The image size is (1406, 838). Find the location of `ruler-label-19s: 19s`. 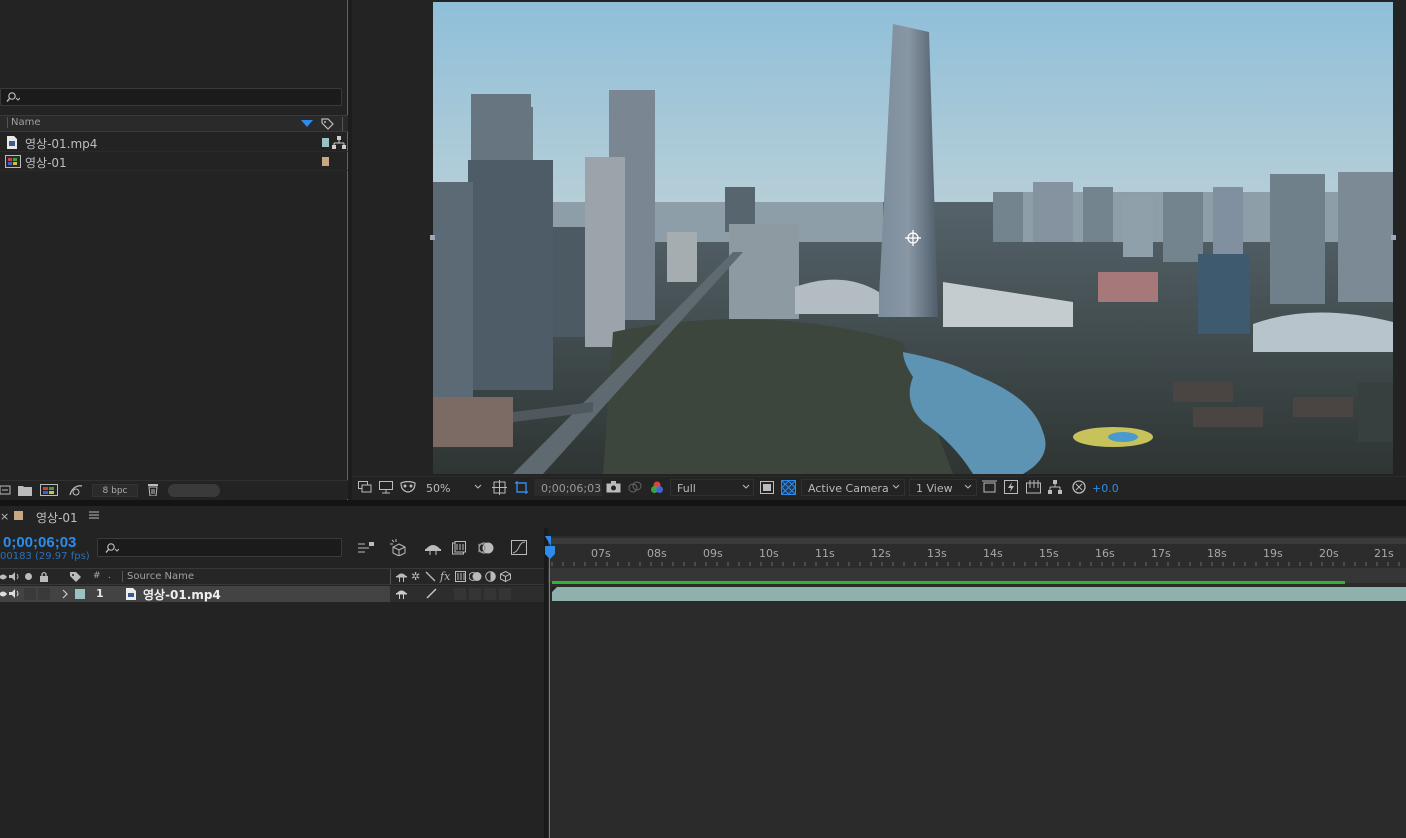

ruler-label-19s: 19s is located at coordinates (1273, 553).